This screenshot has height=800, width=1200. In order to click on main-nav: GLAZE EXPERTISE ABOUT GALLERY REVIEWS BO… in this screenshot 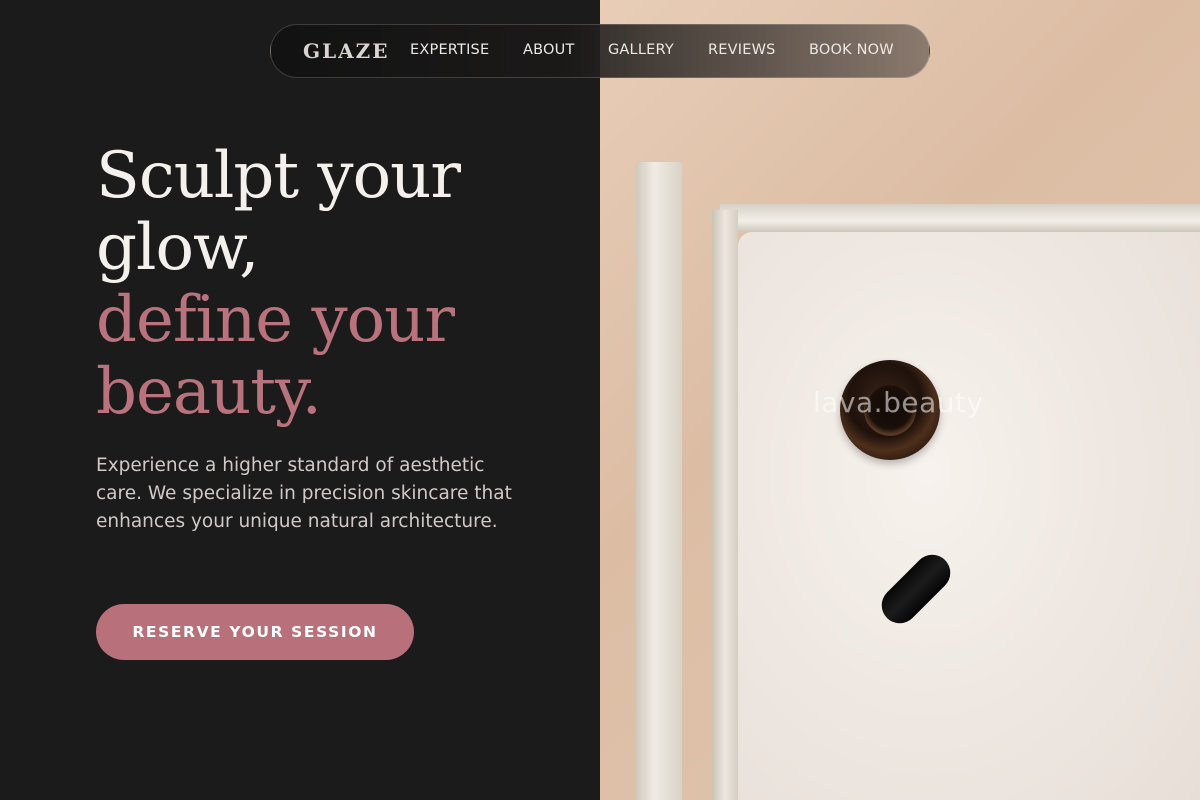, I will do `click(600, 51)`.